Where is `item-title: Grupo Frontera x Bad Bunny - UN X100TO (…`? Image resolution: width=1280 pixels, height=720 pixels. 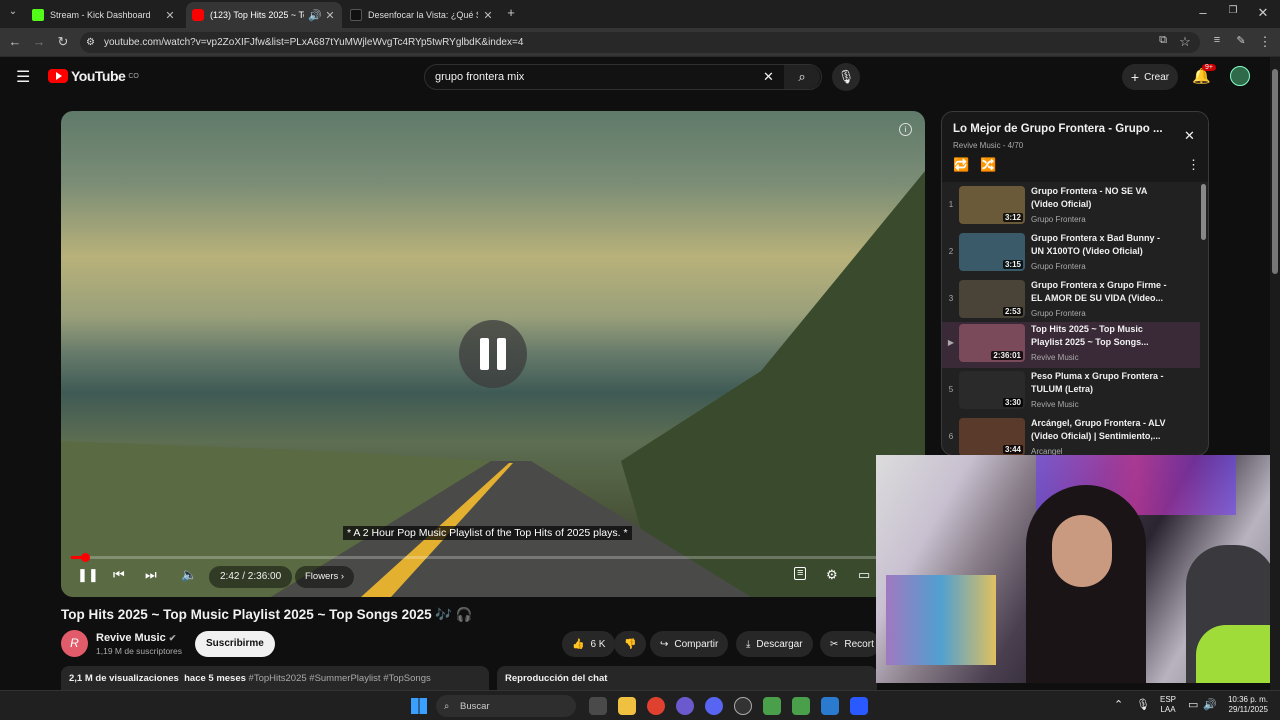 item-title: Grupo Frontera x Bad Bunny - UN X100TO (… is located at coordinates (1101, 245).